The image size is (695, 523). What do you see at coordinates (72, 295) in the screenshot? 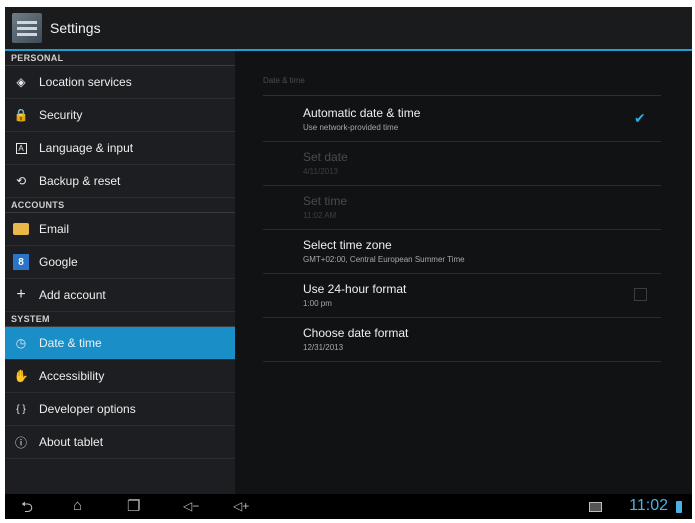
I see `sidebar-item-label: Add account` at bounding box center [72, 295].